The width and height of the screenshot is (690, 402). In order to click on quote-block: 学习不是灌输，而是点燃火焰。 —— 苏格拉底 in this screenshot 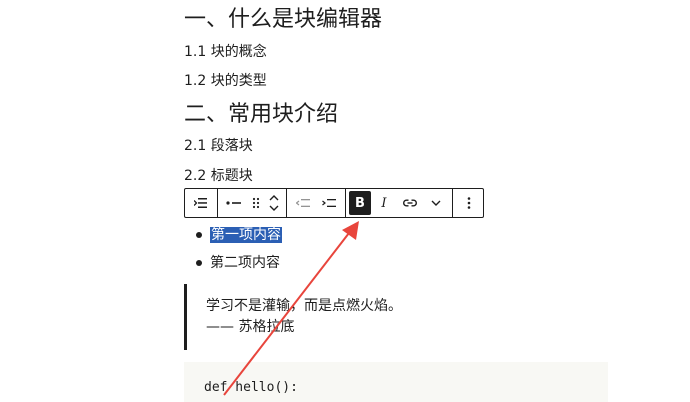, I will do `click(325, 317)`.